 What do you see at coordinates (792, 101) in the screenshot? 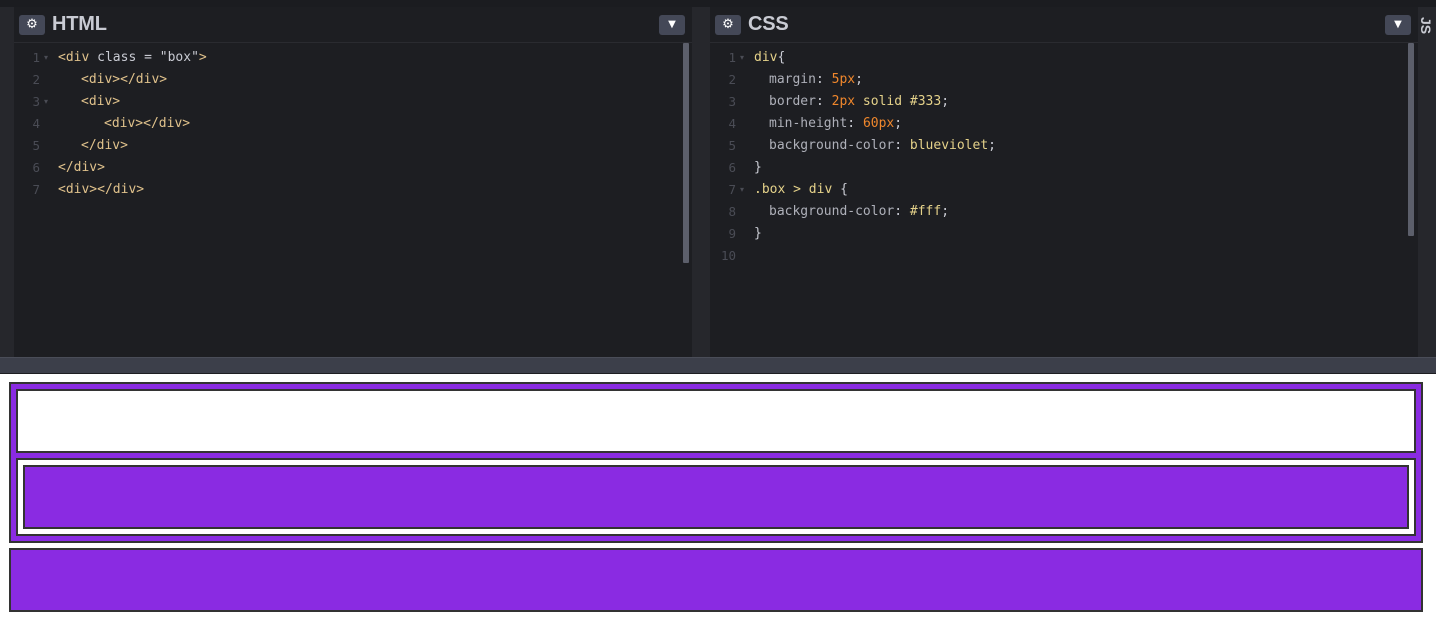
I see `code-token: border` at bounding box center [792, 101].